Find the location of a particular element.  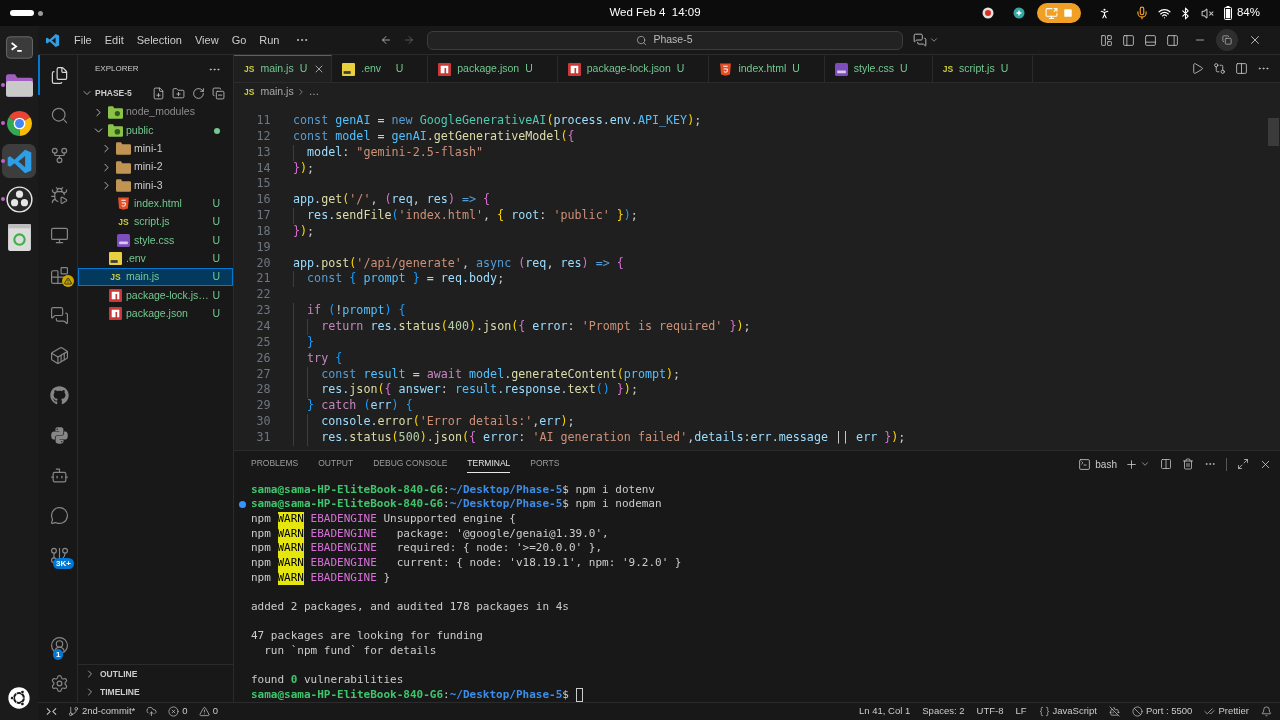

panel-tab: TERMINAL is located at coordinates (489, 464).